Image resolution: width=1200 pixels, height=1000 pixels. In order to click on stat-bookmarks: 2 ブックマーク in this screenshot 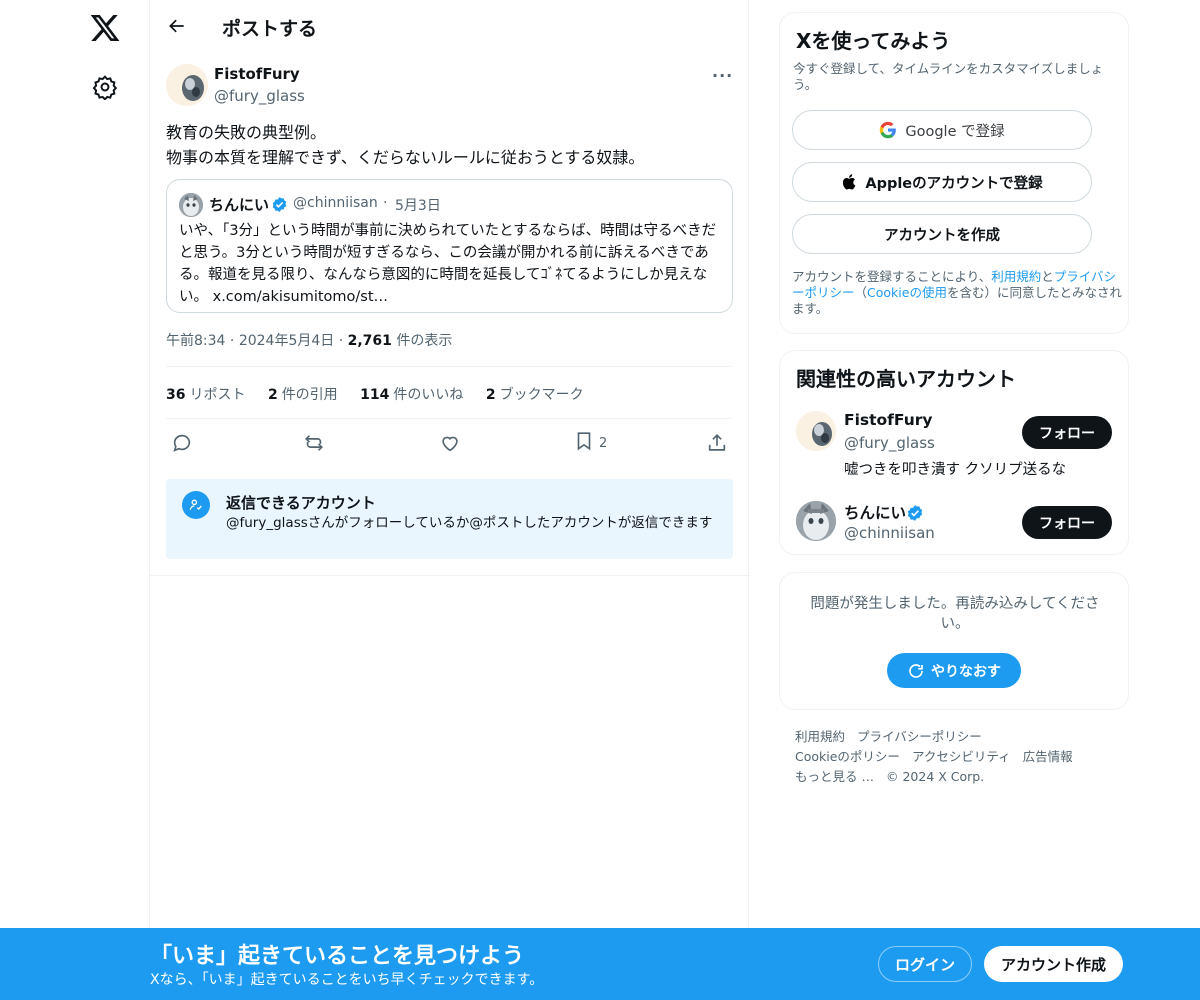, I will do `click(535, 394)`.